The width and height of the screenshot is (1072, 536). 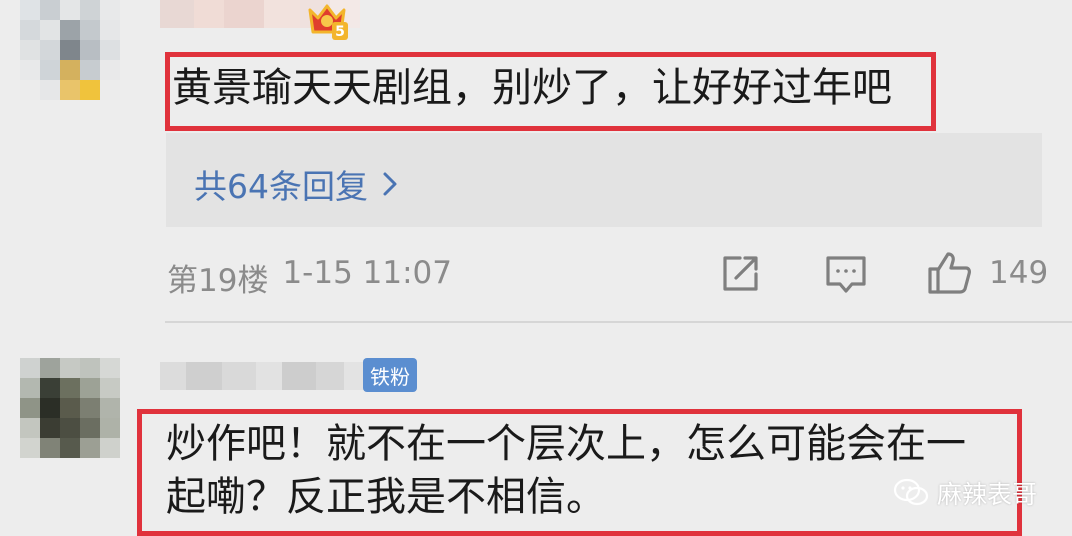 I want to click on svg-text: 5, so click(x=340, y=32).